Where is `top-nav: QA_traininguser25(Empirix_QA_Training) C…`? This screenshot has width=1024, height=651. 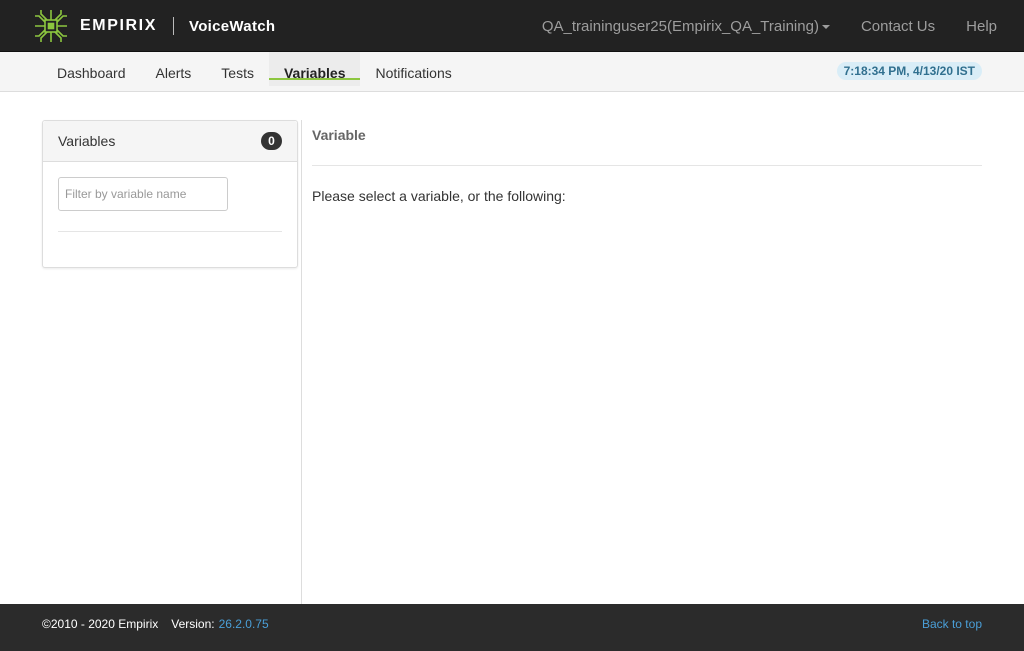 top-nav: QA_traininguser25(Empirix_QA_Training) C… is located at coordinates (754, 26).